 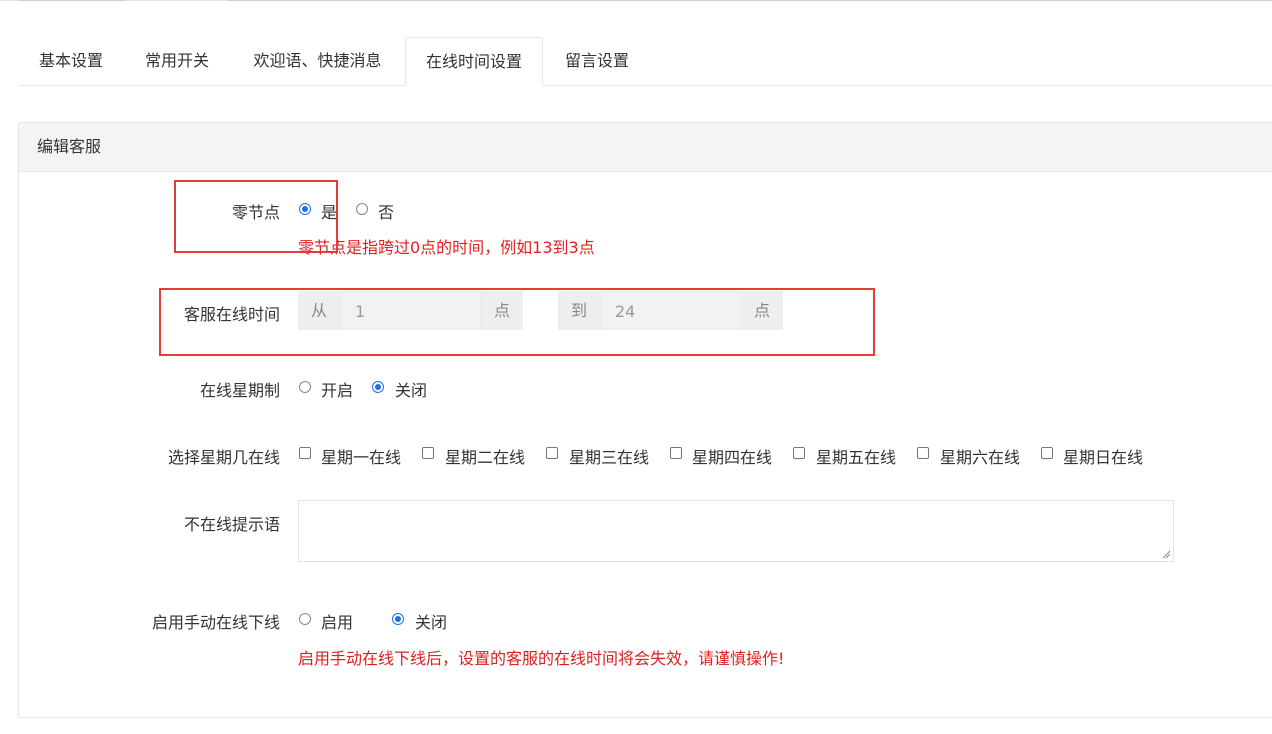 What do you see at coordinates (636, 0) in the screenshot?
I see `top-divider` at bounding box center [636, 0].